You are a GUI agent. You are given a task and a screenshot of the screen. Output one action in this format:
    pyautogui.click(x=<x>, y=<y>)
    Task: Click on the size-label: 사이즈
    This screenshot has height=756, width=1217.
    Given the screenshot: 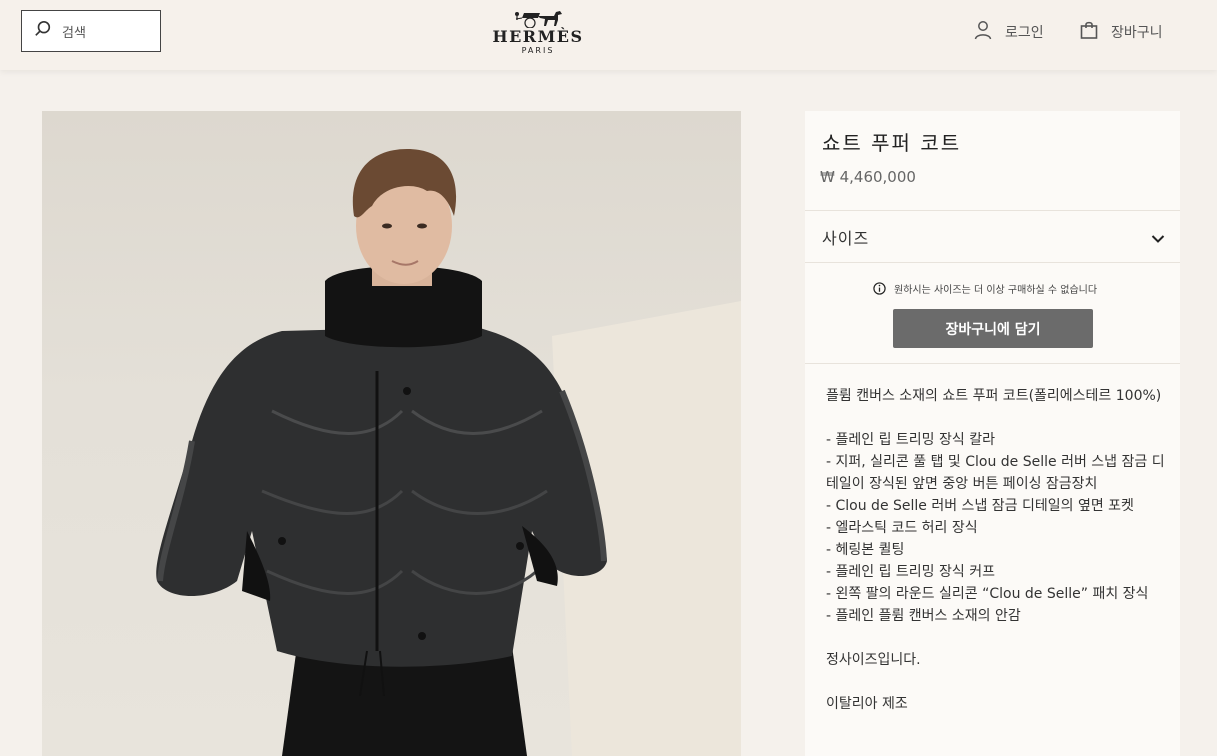 What is the action you would take?
    pyautogui.click(x=846, y=238)
    